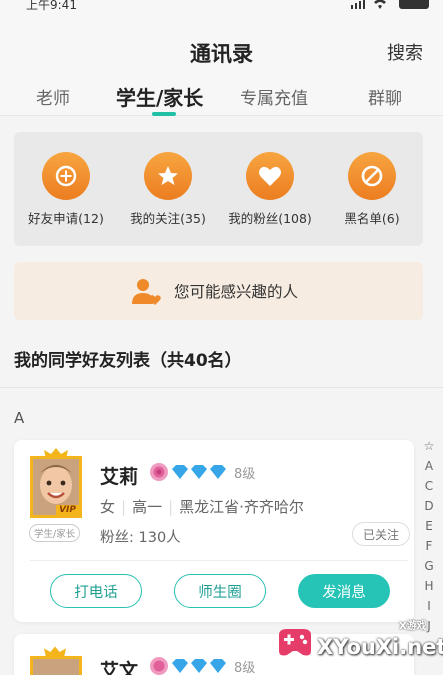  What do you see at coordinates (146, 292) in the screenshot?
I see `person-heart-icon` at bounding box center [146, 292].